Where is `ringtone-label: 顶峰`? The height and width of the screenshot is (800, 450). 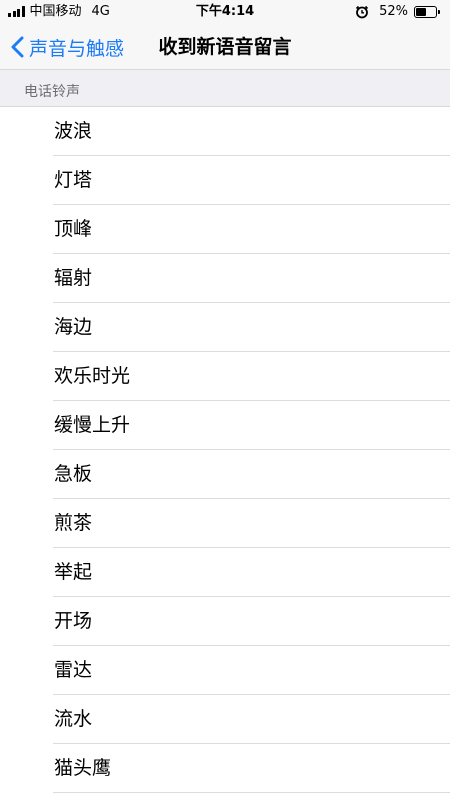
ringtone-label: 顶峰 is located at coordinates (73, 229).